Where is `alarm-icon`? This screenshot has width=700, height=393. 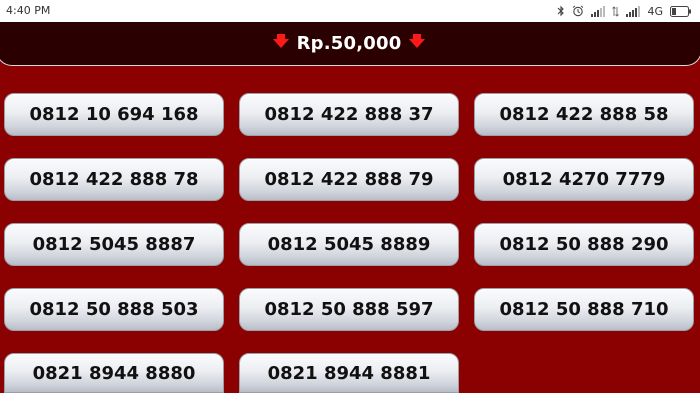 alarm-icon is located at coordinates (578, 11).